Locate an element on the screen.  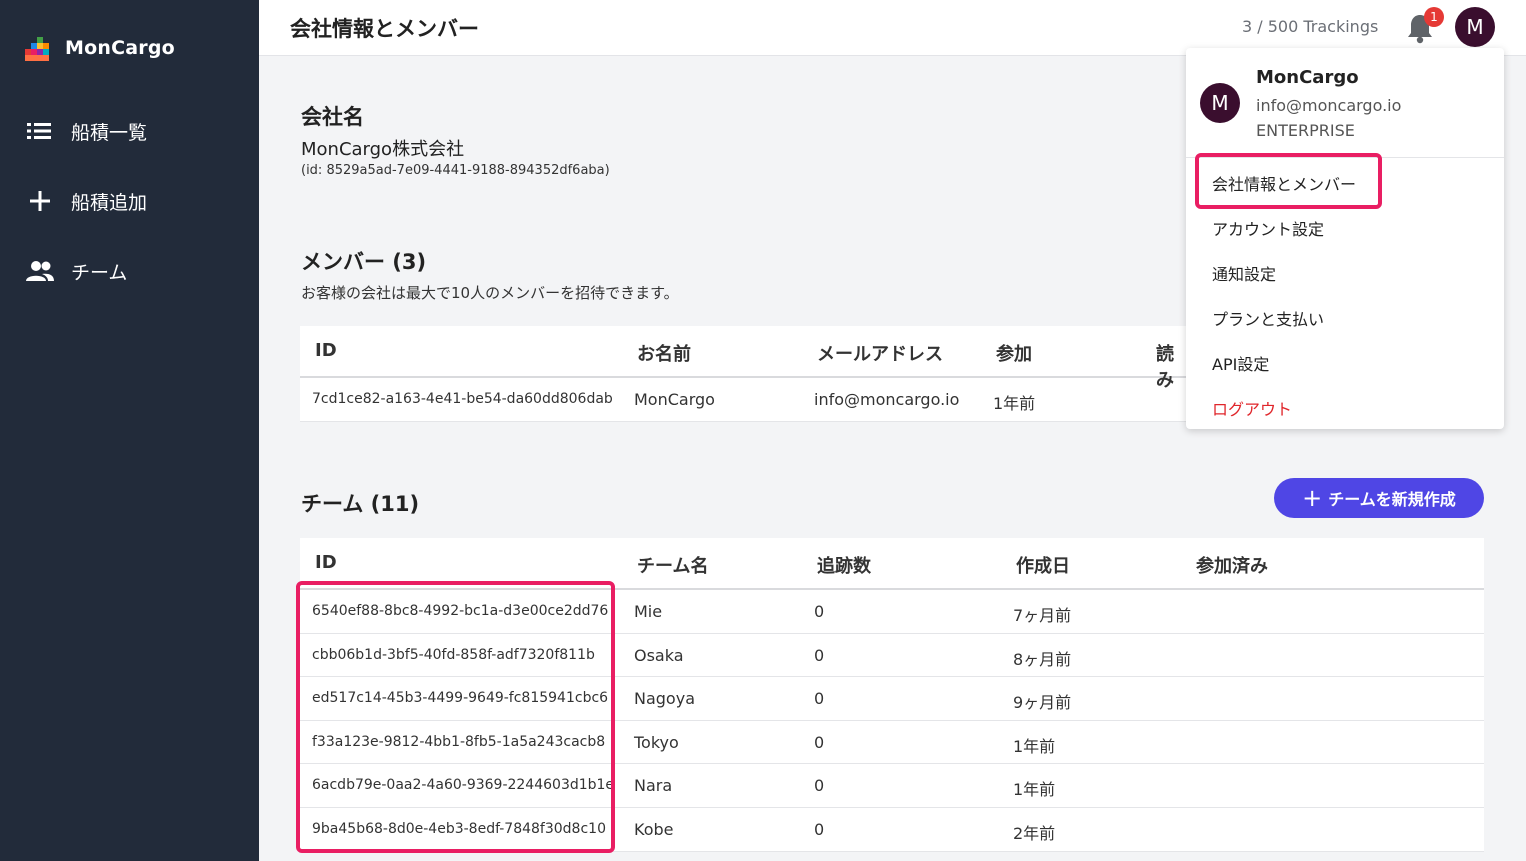
column-header: メールアドレス is located at coordinates (880, 354).